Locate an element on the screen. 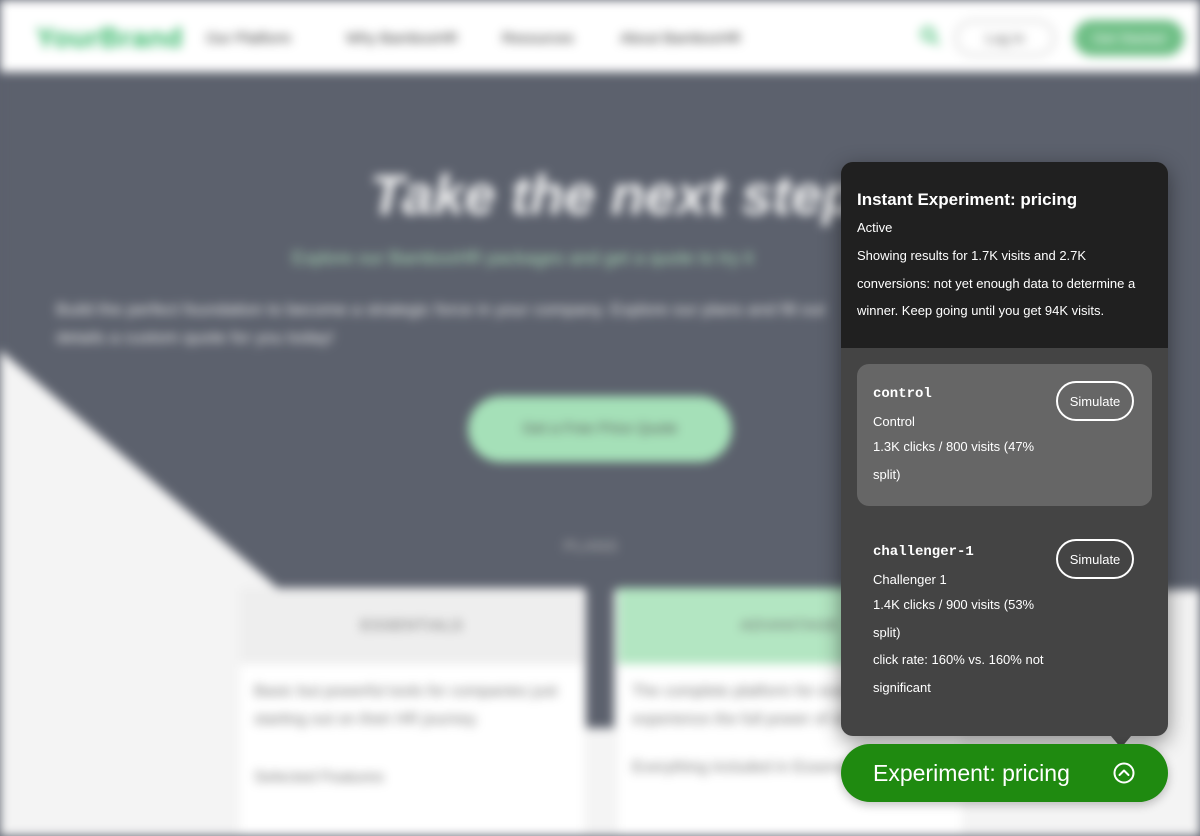 This screenshot has height=836, width=1200. variant-key: control is located at coordinates (902, 394).